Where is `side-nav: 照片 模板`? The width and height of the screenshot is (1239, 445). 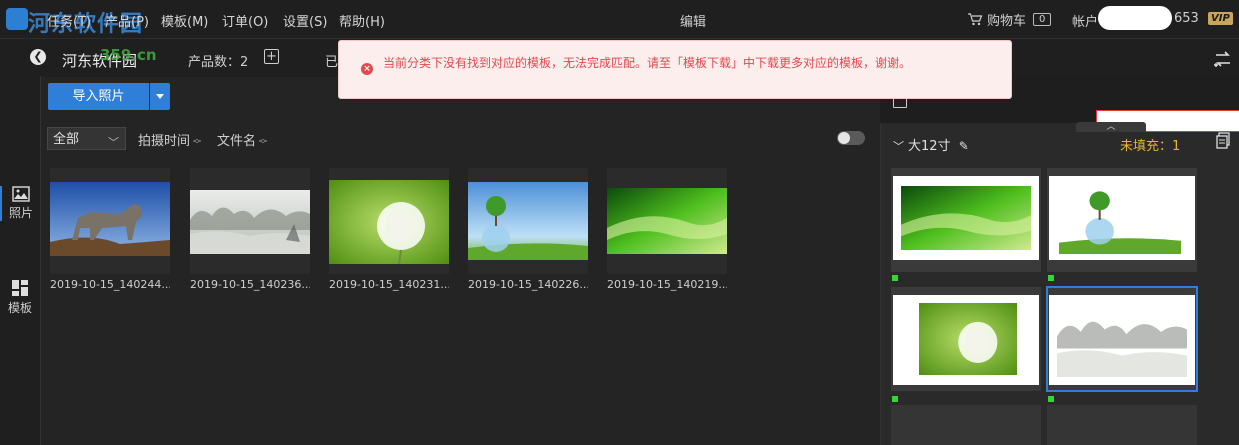 side-nav: 照片 模板 is located at coordinates (20, 260).